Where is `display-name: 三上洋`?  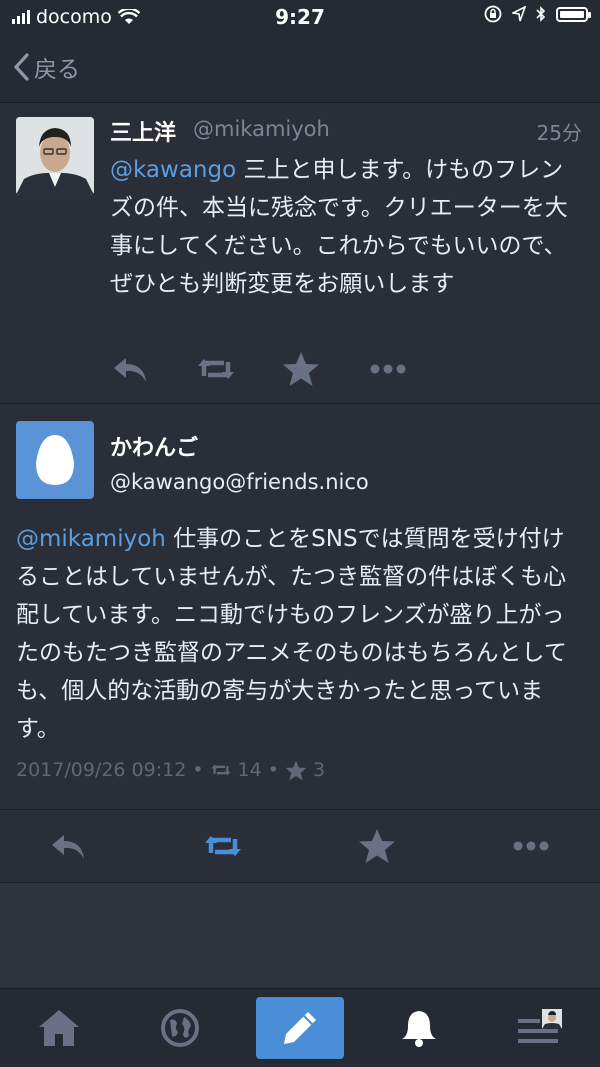
display-name: 三上洋 is located at coordinates (143, 131).